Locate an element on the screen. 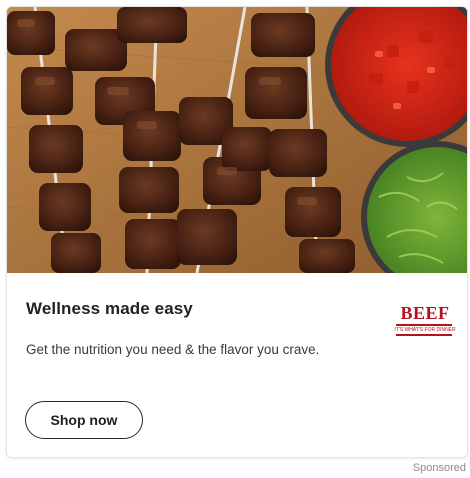 Image resolution: width=470 pixels, height=478 pixels. logo-divider-bottom is located at coordinates (424, 335).